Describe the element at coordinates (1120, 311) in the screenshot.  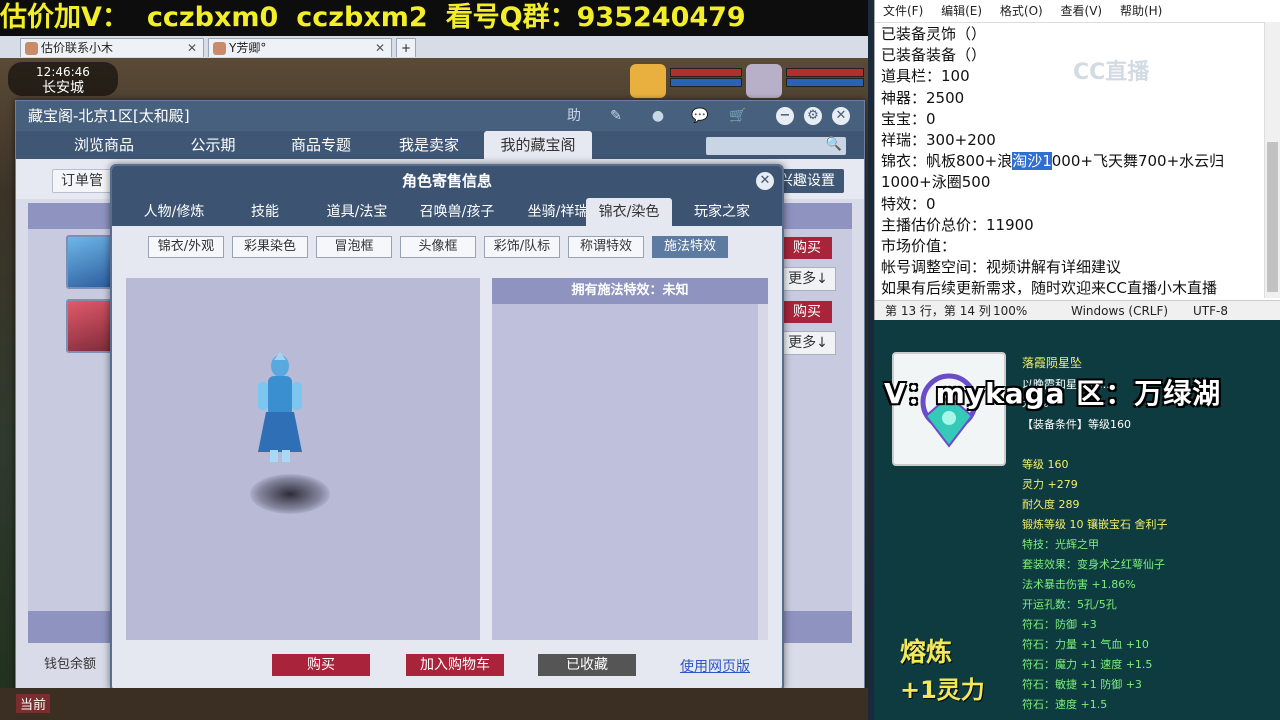
I see `line-ending: Windows (CRLF)` at that location.